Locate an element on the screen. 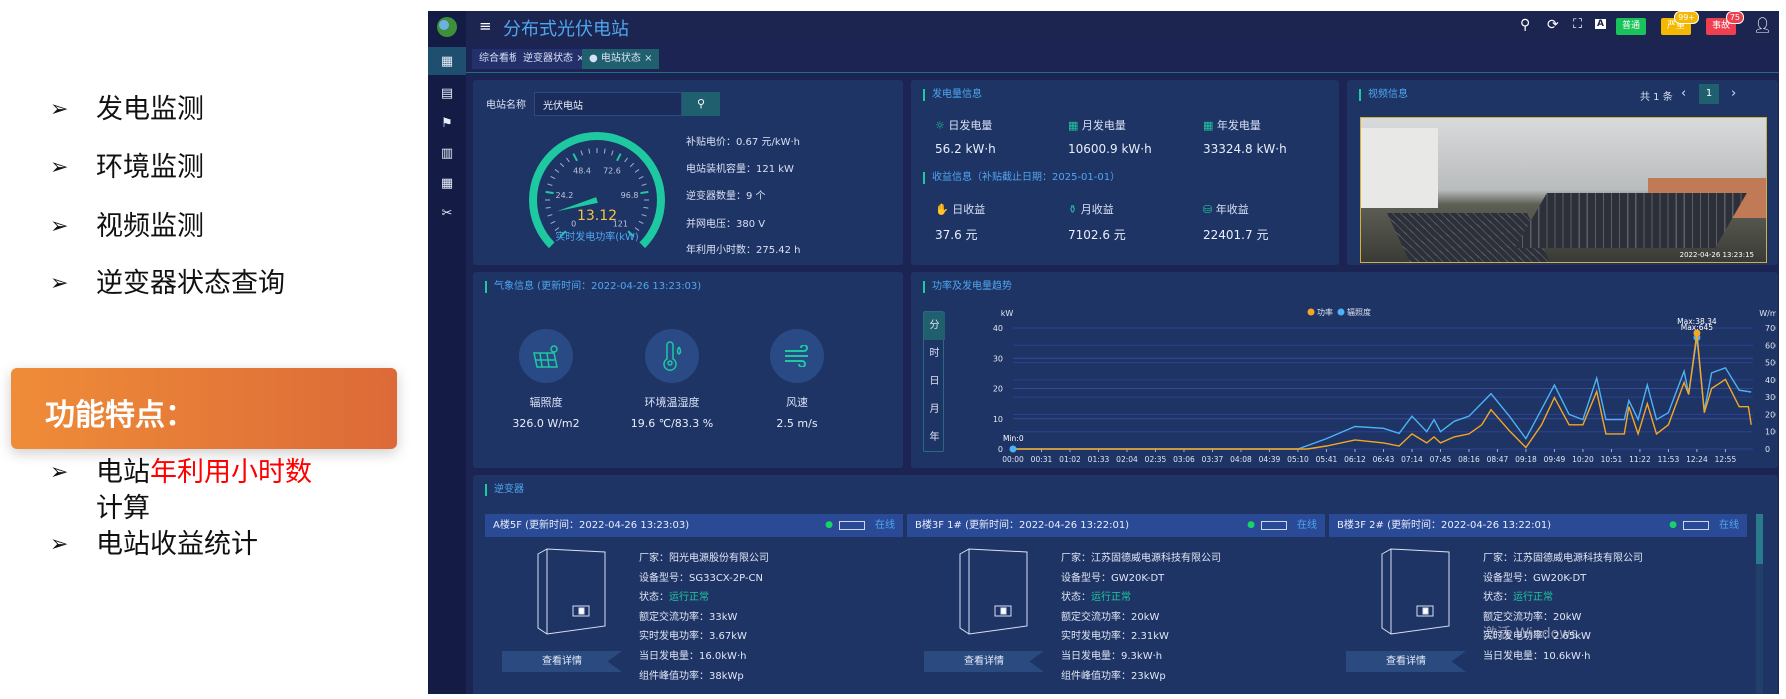 This screenshot has width=1786, height=699. scrollbar-thumb is located at coordinates (1759, 539).